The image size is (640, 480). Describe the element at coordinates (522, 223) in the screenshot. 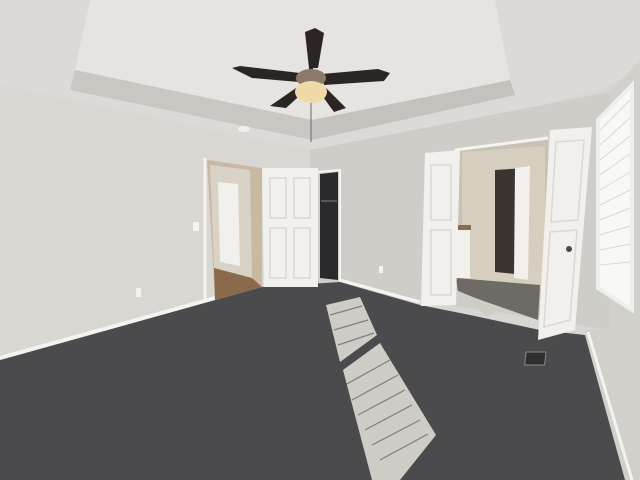

I see `bathroom-far-door` at that location.